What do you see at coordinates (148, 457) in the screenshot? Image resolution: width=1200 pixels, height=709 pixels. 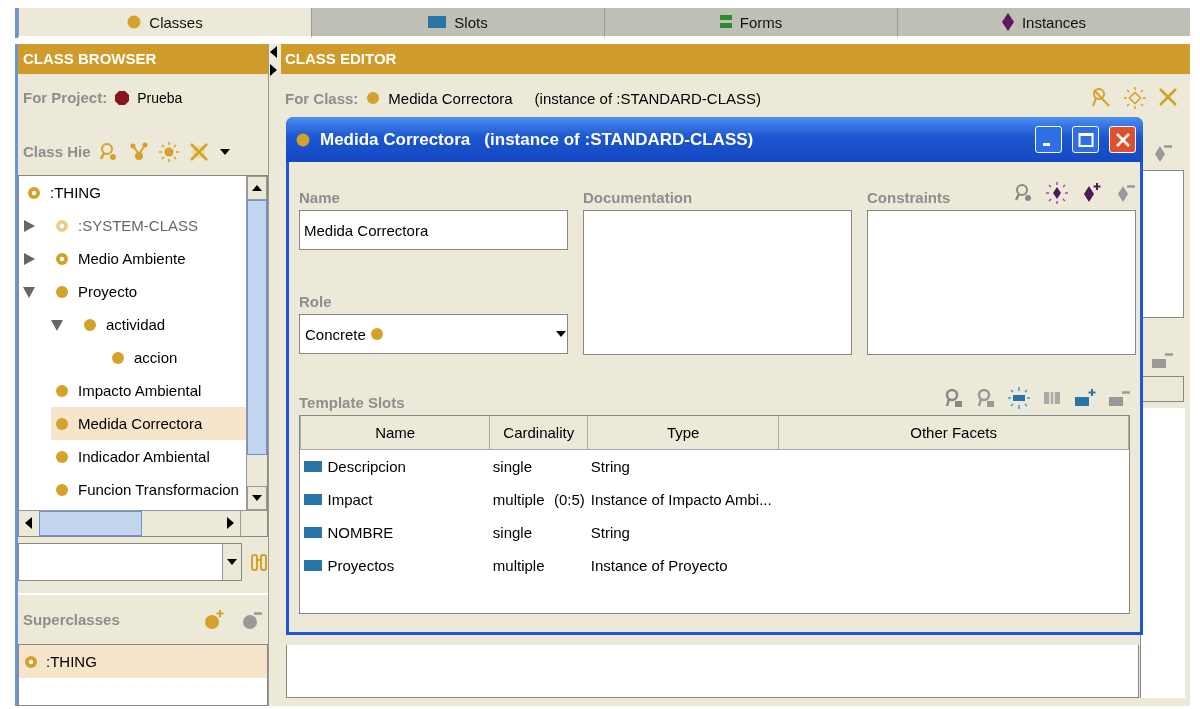 I see `tree-item: Indicador Ambiental` at bounding box center [148, 457].